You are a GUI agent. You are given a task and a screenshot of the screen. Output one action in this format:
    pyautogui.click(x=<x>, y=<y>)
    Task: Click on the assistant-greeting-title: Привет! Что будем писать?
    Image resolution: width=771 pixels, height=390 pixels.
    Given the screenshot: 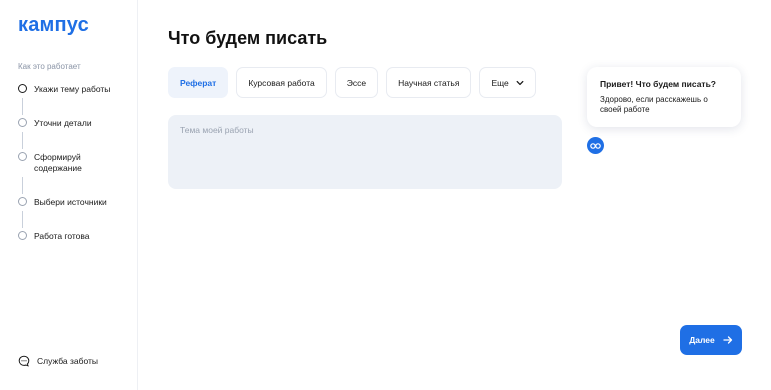 What is the action you would take?
    pyautogui.click(x=658, y=84)
    